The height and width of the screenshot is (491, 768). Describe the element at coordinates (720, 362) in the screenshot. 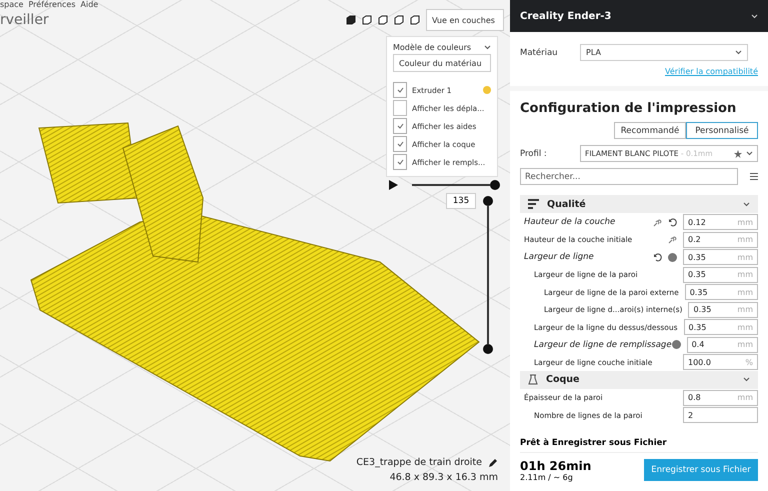

I see `setting-field: 100.0 %` at that location.